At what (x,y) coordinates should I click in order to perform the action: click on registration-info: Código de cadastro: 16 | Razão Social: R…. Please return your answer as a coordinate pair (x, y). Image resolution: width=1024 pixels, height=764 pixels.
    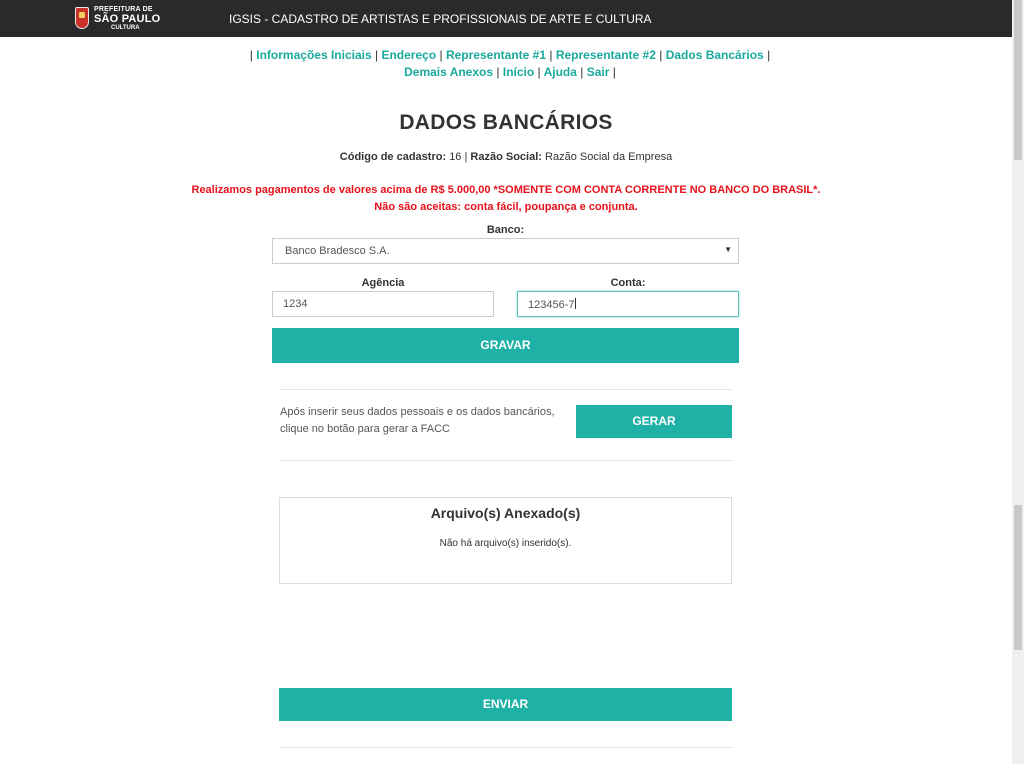
    Looking at the image, I should click on (506, 157).